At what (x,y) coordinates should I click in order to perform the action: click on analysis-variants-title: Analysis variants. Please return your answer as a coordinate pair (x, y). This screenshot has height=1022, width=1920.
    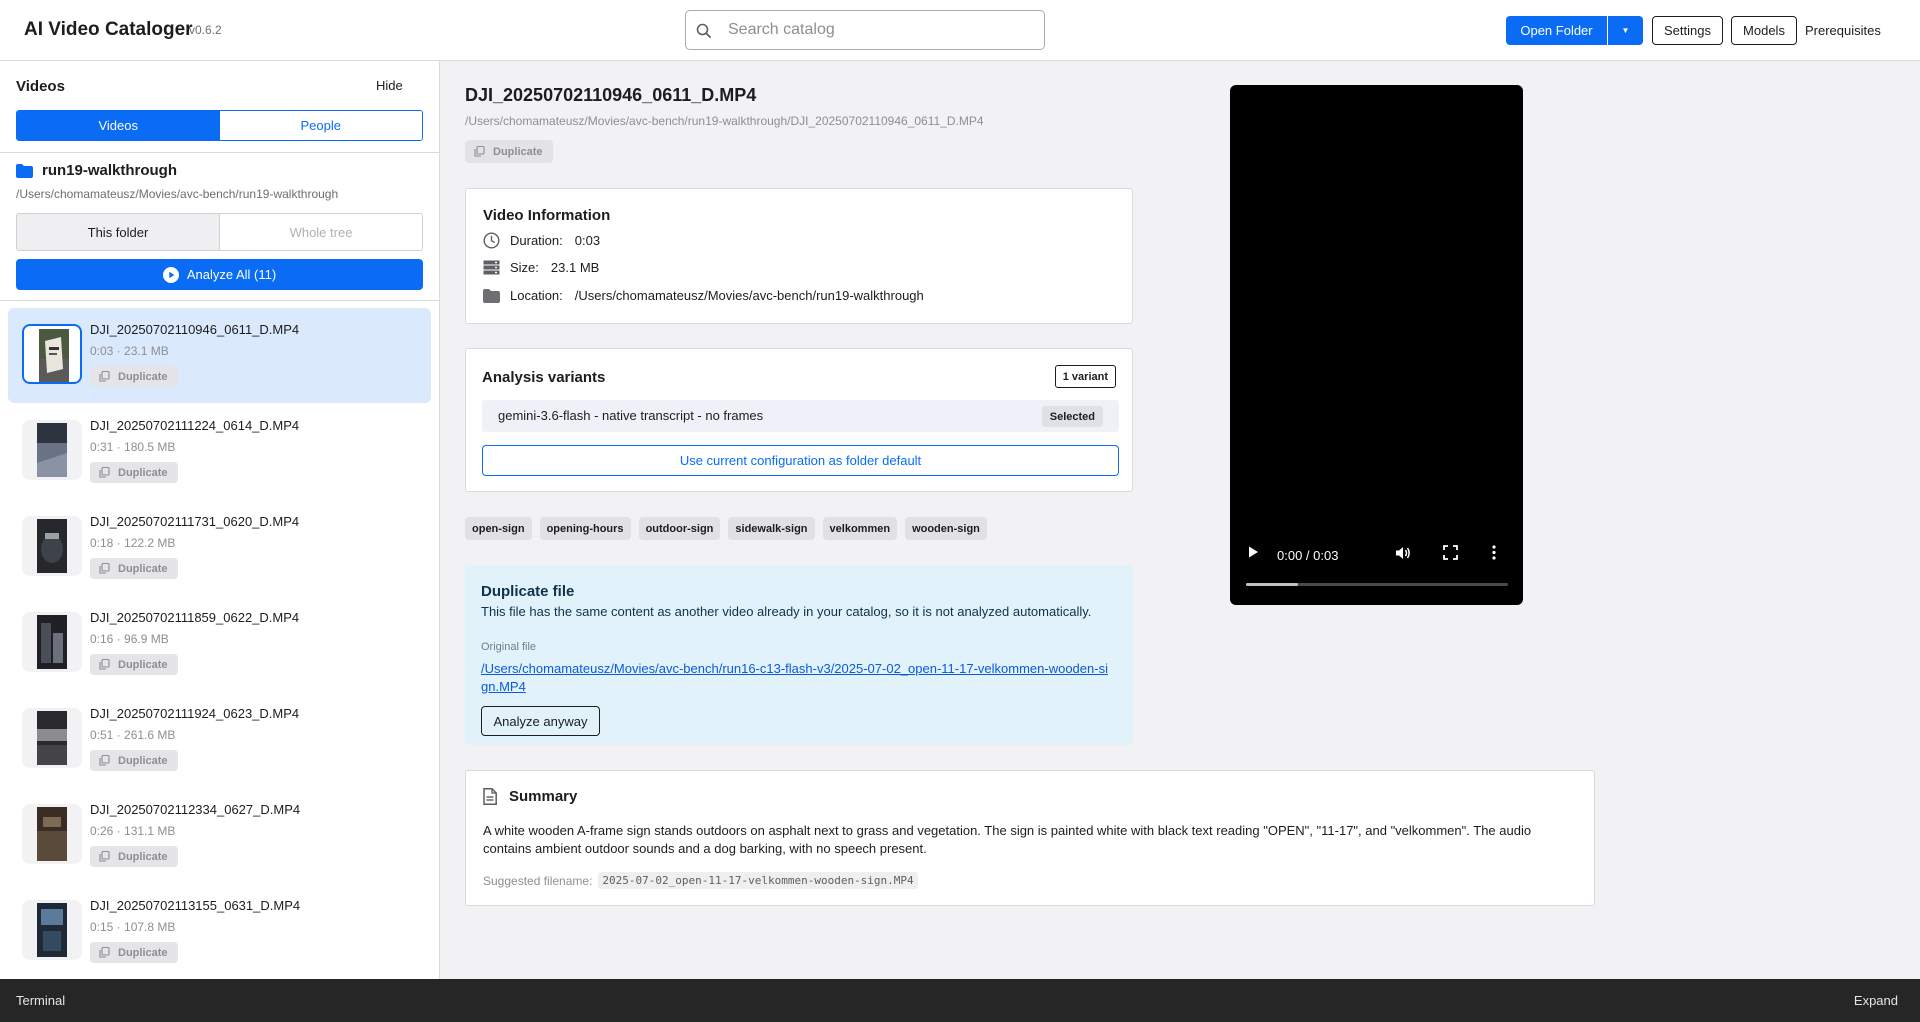
    Looking at the image, I should click on (544, 377).